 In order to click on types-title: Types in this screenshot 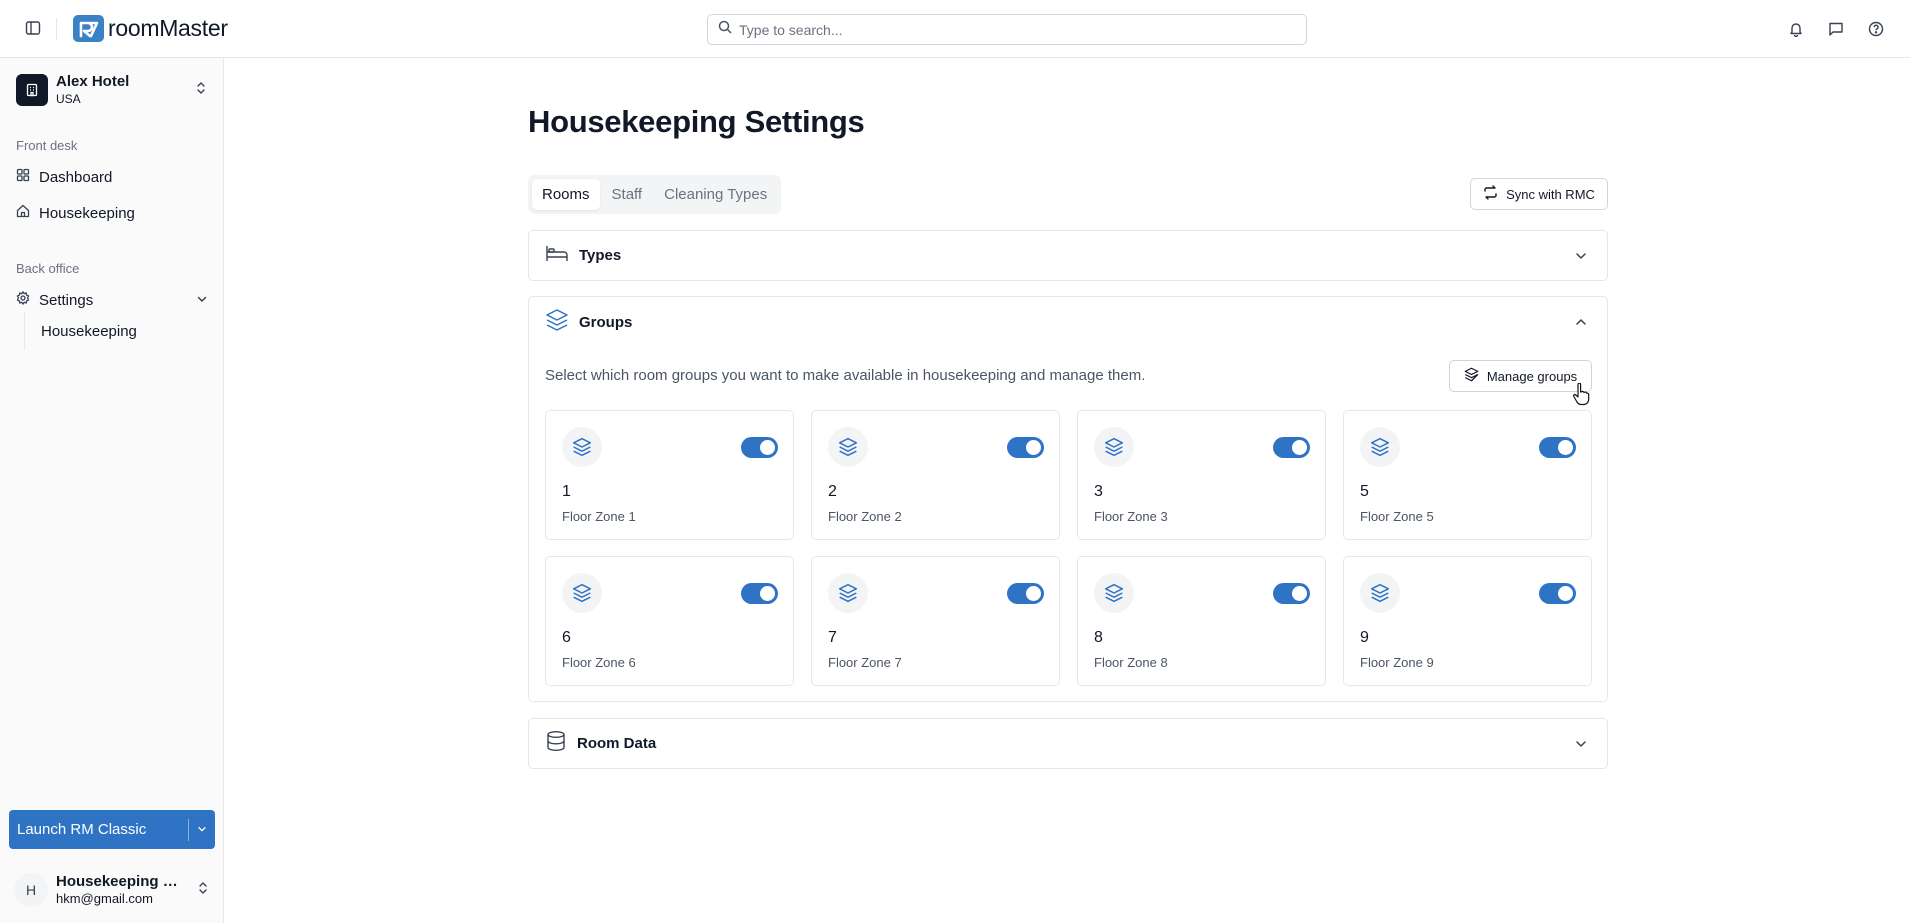, I will do `click(600, 255)`.